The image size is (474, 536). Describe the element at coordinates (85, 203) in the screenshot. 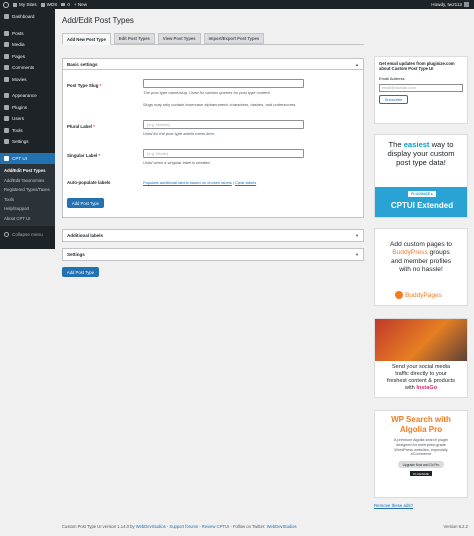

I see `add-post-type-button: Add Post Type` at that location.